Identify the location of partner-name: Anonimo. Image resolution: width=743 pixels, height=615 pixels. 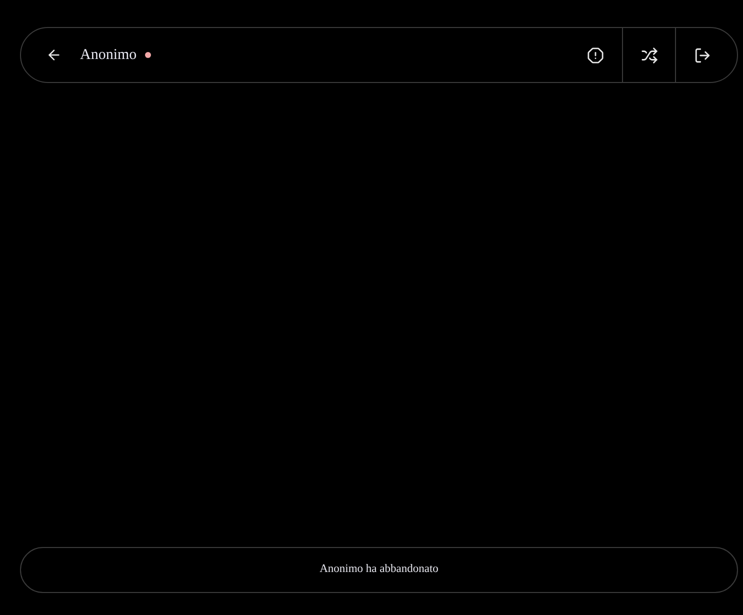
(108, 55).